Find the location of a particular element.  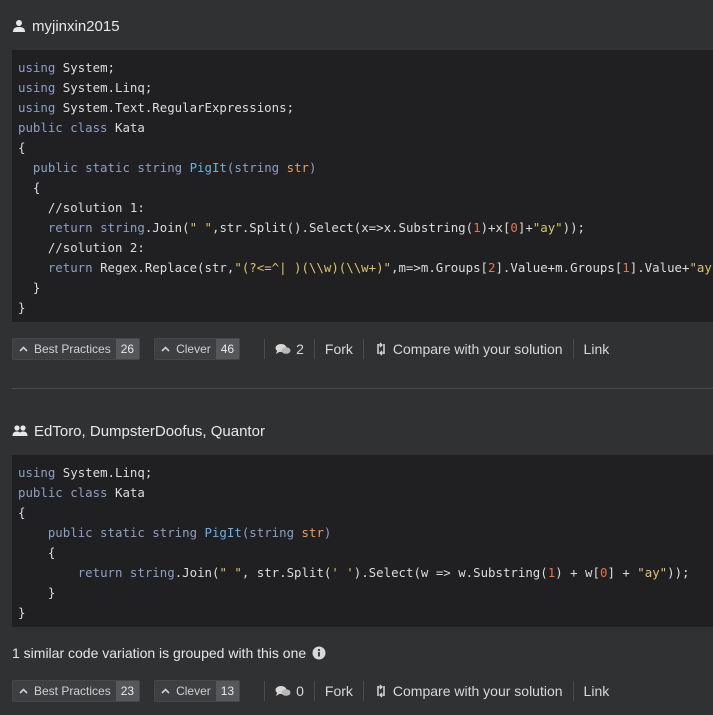

clever-vote-button: Clever 46 is located at coordinates (197, 349).